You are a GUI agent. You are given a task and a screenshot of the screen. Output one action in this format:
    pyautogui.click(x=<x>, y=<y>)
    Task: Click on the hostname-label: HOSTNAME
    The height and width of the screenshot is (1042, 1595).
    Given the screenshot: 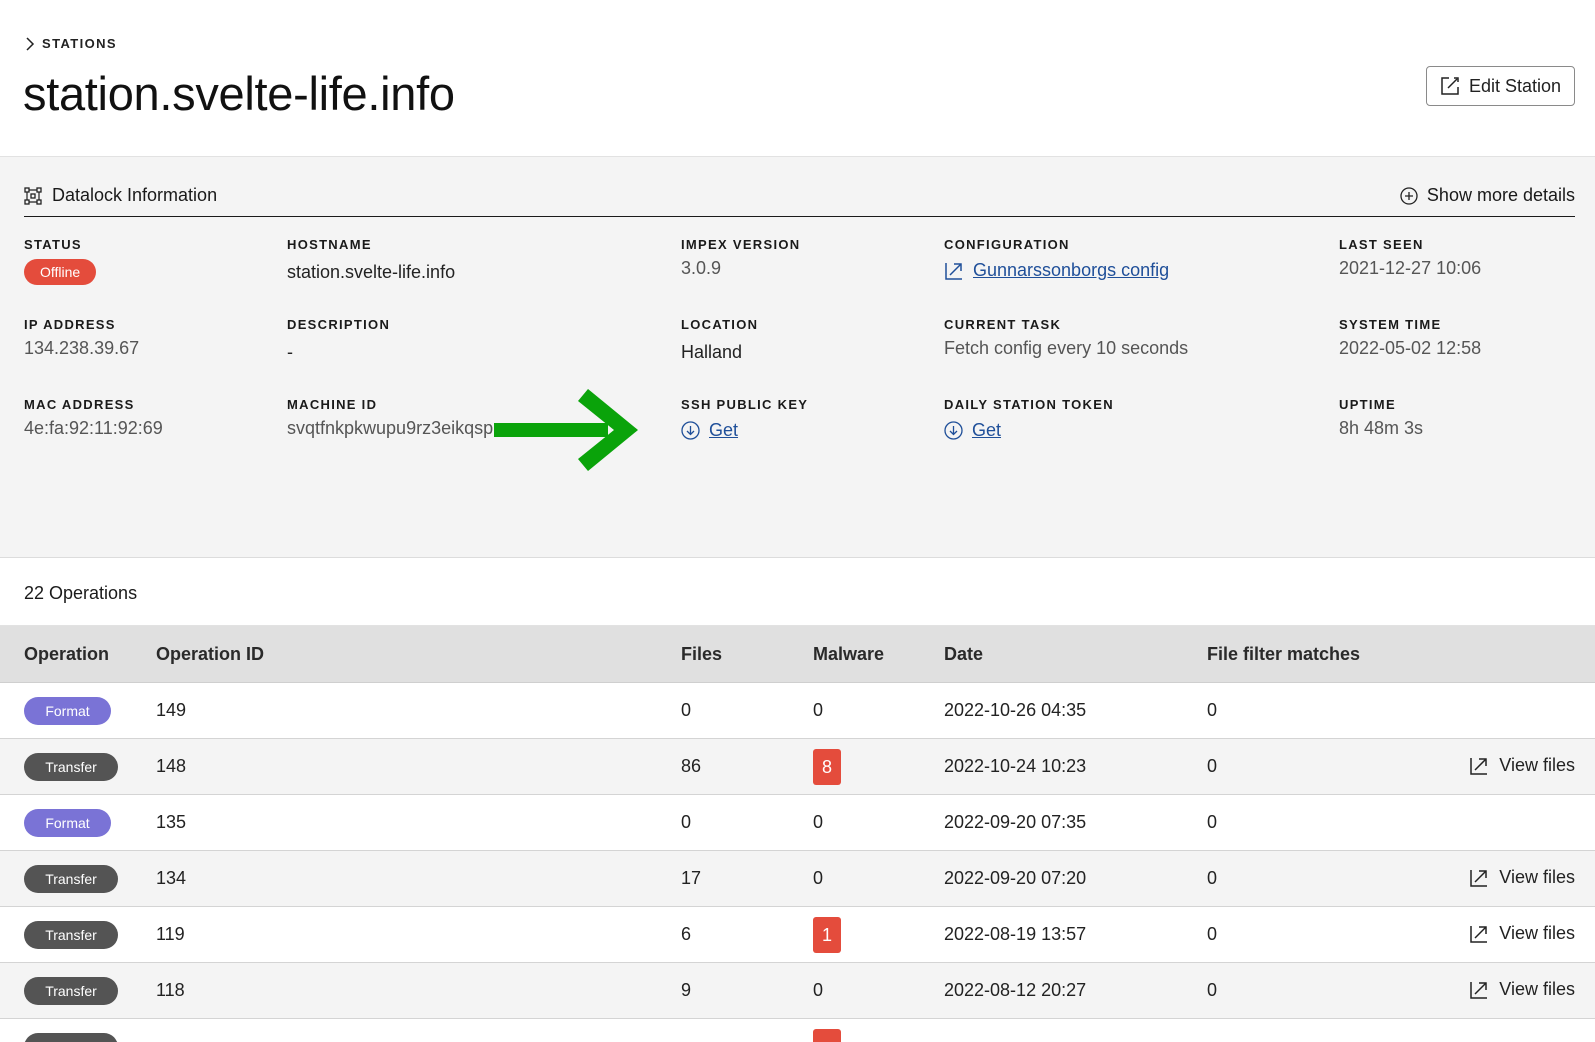 What is the action you would take?
    pyautogui.click(x=329, y=244)
    